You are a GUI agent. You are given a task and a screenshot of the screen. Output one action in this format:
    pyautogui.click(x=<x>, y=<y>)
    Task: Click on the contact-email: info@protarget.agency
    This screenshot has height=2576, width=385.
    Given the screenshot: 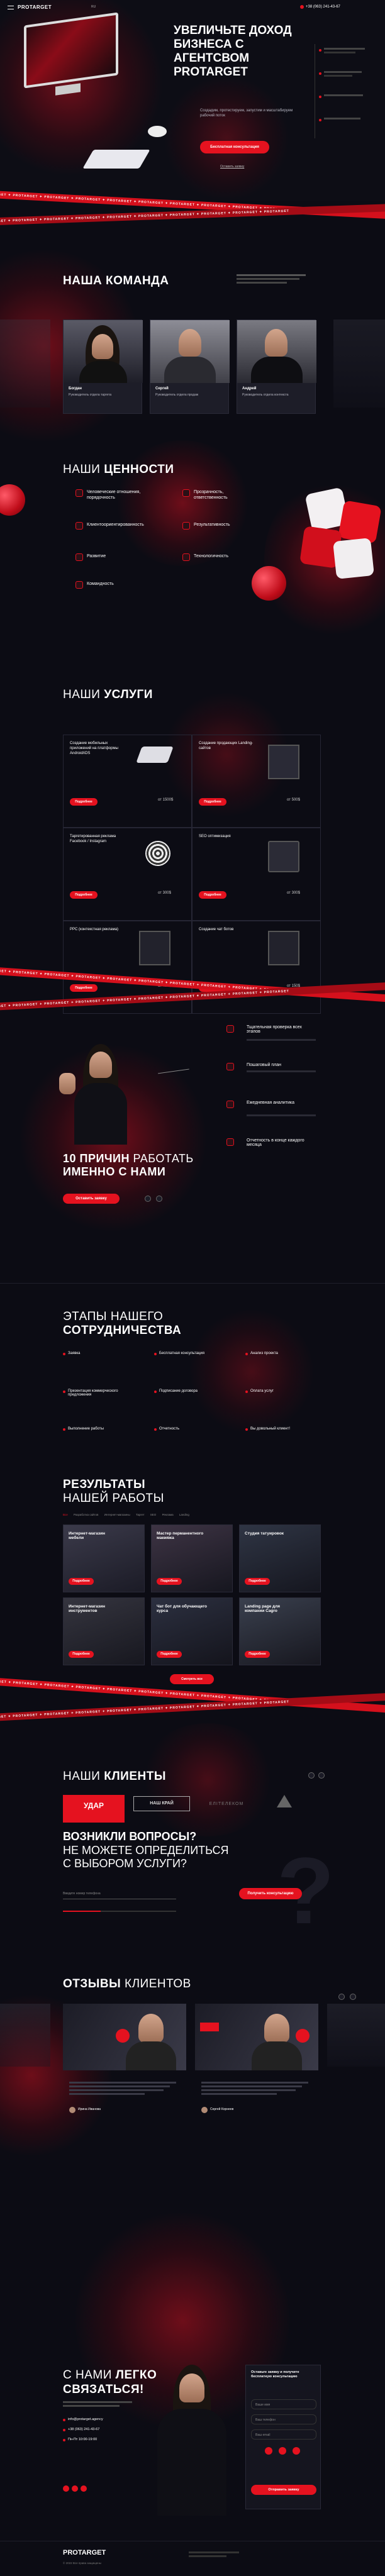 What is the action you would take?
    pyautogui.click(x=85, y=2419)
    